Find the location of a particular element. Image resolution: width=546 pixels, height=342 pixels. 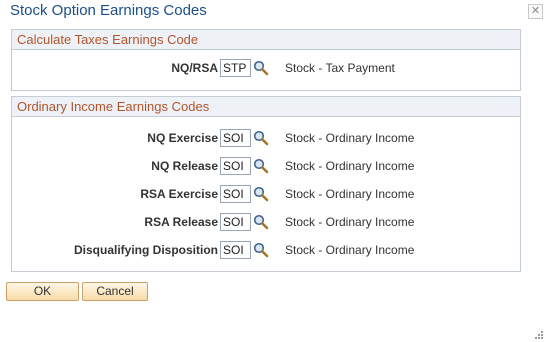

field-label: NQ Exercise is located at coordinates (182, 138).